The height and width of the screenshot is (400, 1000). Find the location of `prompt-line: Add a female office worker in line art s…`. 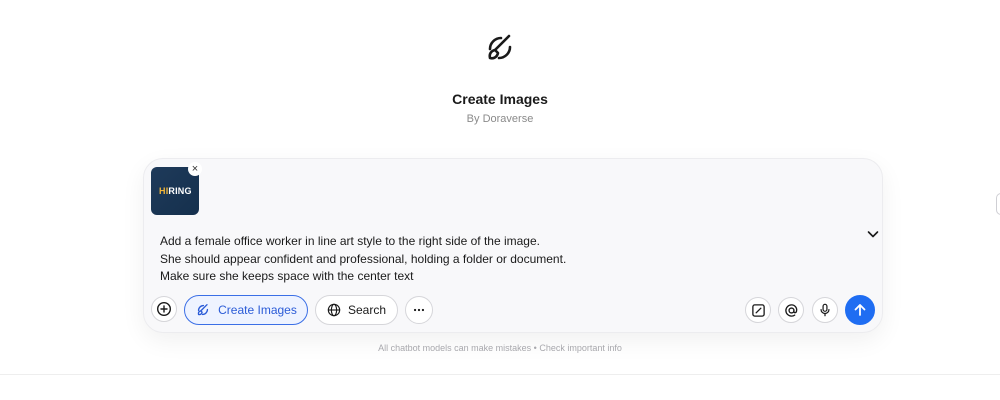

prompt-line: Add a female office worker in line art s… is located at coordinates (350, 241).